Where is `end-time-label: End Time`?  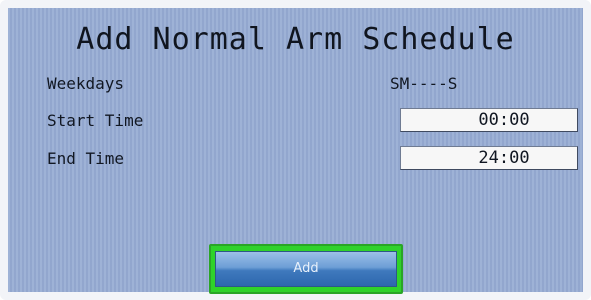
end-time-label: End Time is located at coordinates (86, 158).